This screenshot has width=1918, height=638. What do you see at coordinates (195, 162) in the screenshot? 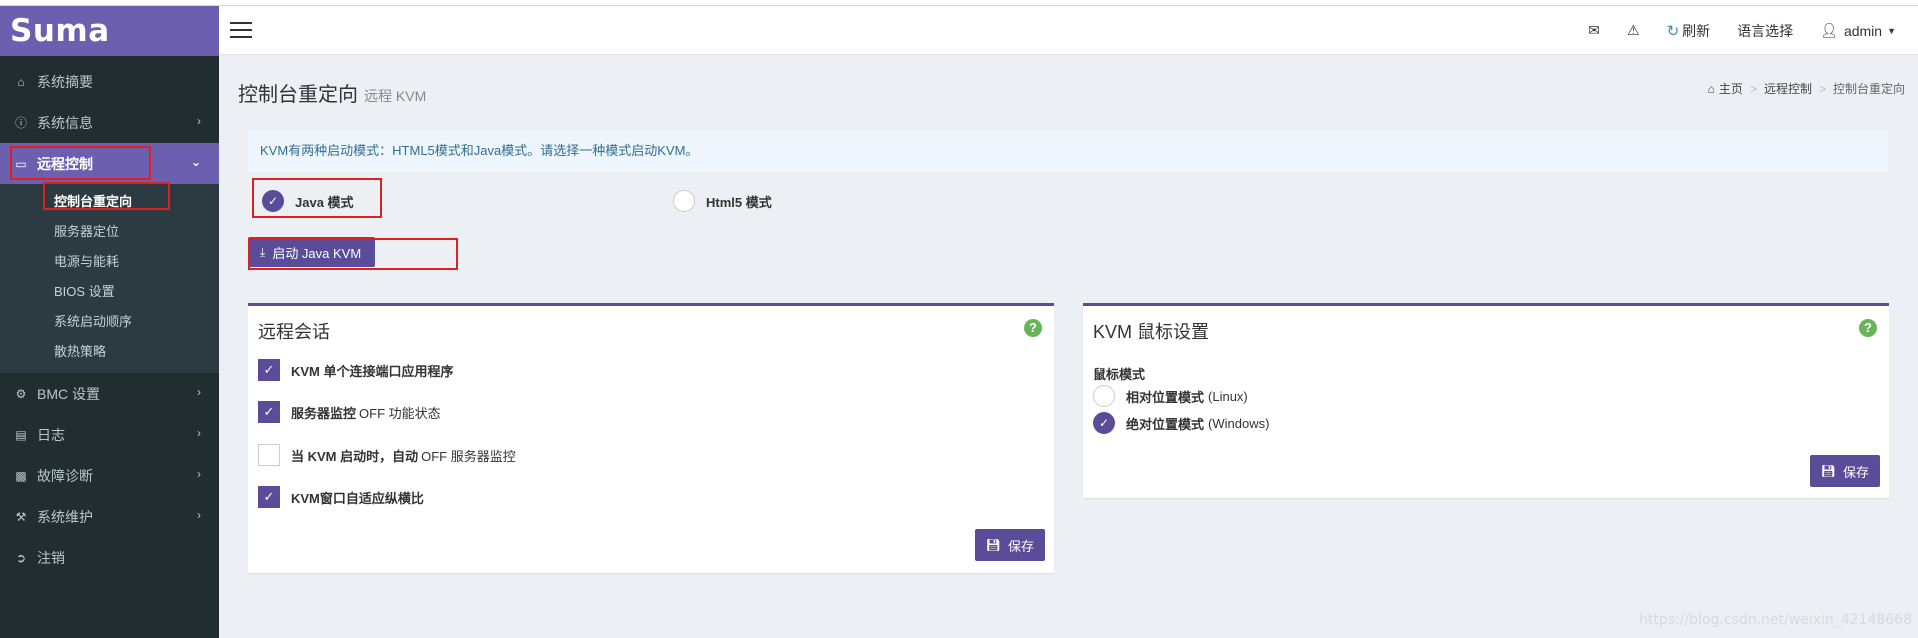
I see `chevron-down-icon: ⌄` at bounding box center [195, 162].